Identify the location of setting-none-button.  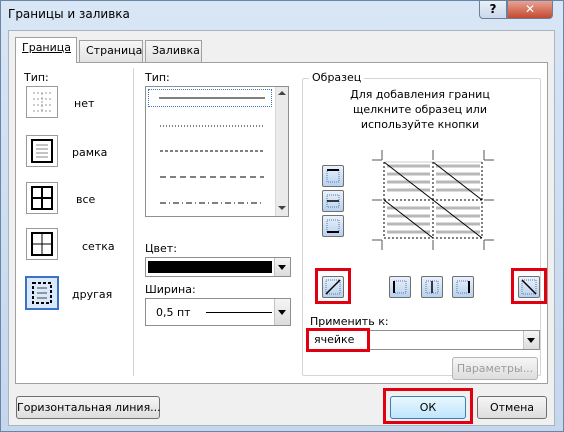
(42, 102).